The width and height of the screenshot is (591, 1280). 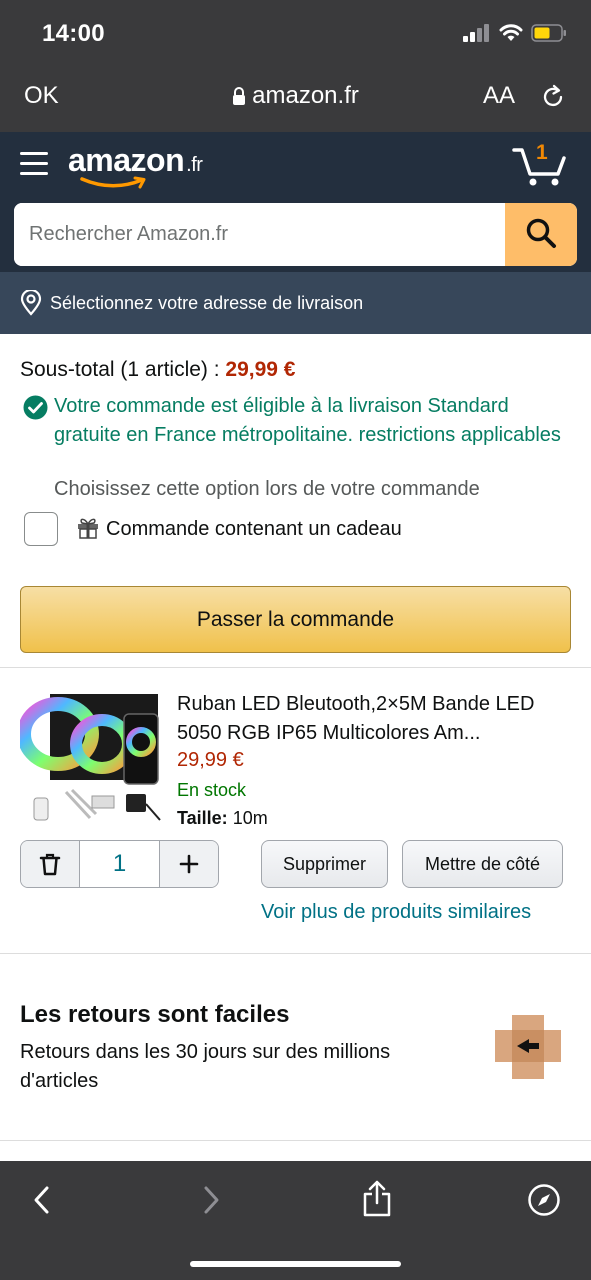 I want to click on delivery-address-text: Sélectionnez votre adresse de livraison, so click(x=207, y=303).